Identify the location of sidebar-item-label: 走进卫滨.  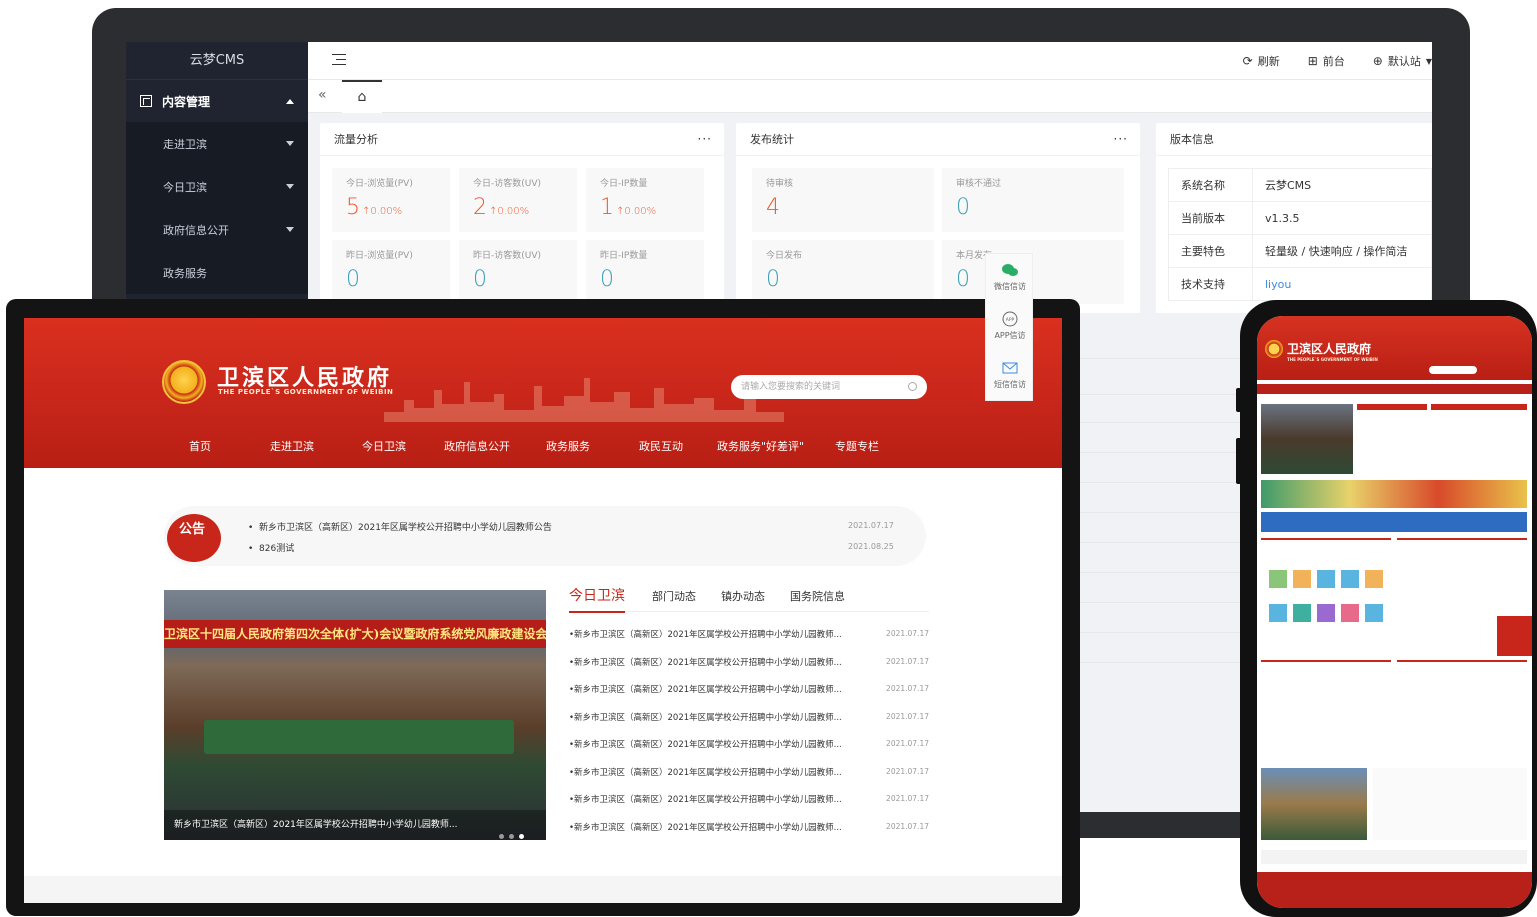
(185, 144).